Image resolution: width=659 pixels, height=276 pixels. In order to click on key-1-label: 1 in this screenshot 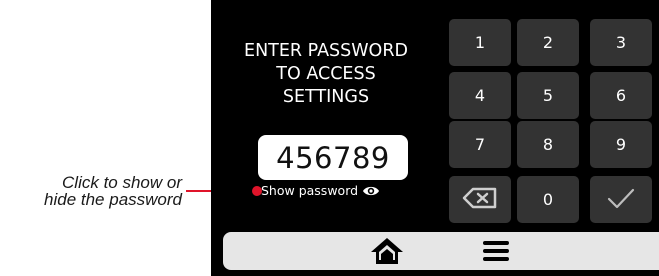, I will do `click(480, 42)`.